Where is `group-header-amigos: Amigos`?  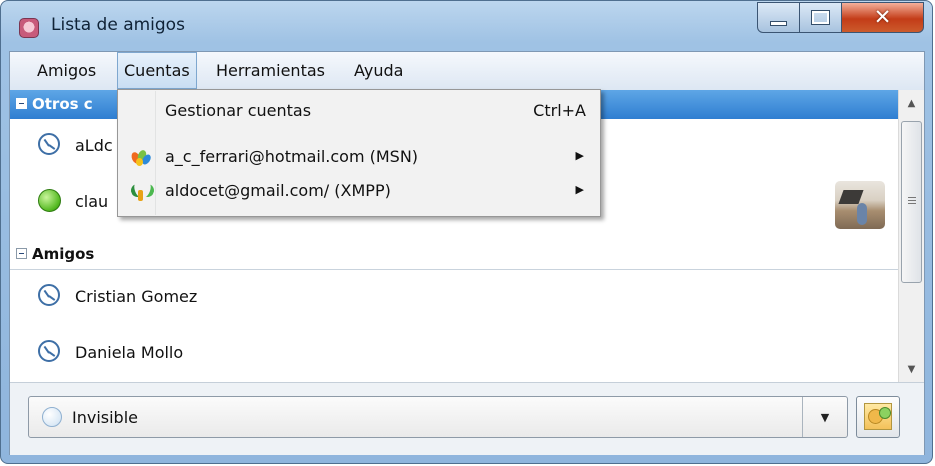 group-header-amigos: Amigos is located at coordinates (454, 255).